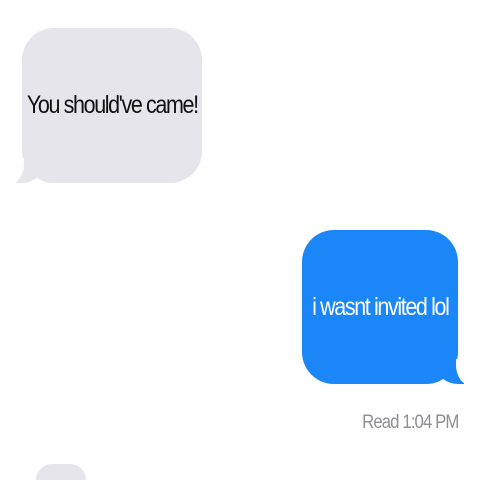  I want to click on read-receipt: Read 1:04 PM, so click(410, 422).